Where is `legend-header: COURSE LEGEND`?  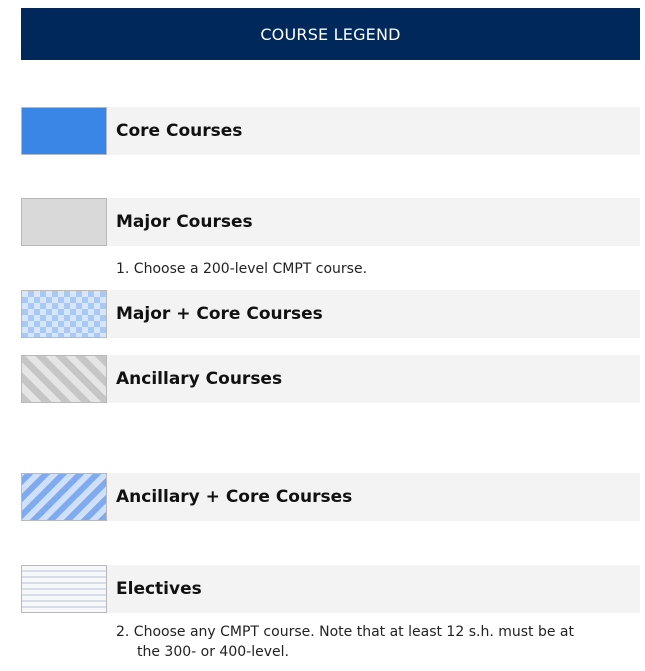
legend-header: COURSE LEGEND is located at coordinates (330, 34).